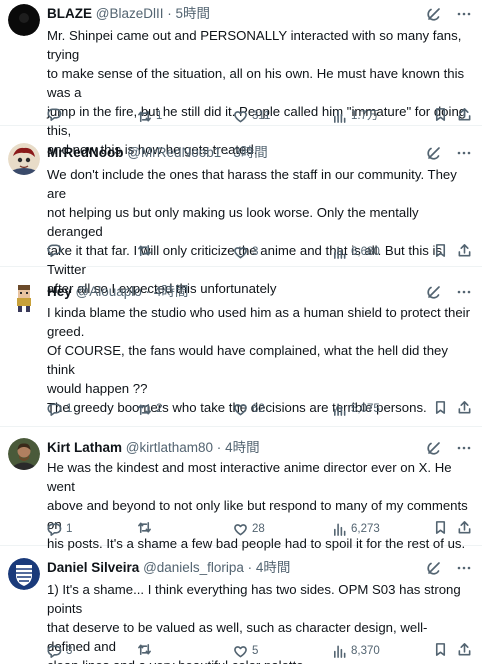  I want to click on action-bar: 1 28 6,273, so click(259, 529).